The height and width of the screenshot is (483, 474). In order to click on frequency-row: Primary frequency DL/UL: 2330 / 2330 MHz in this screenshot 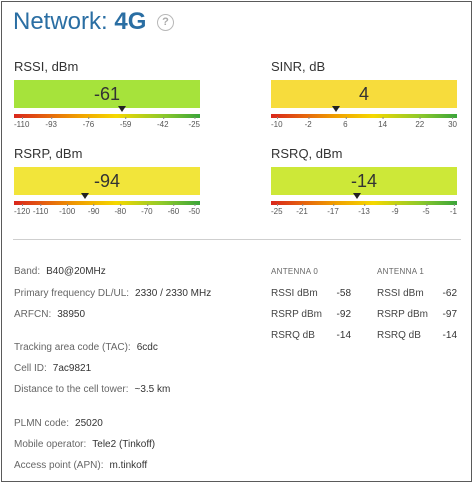, I will do `click(112, 293)`.